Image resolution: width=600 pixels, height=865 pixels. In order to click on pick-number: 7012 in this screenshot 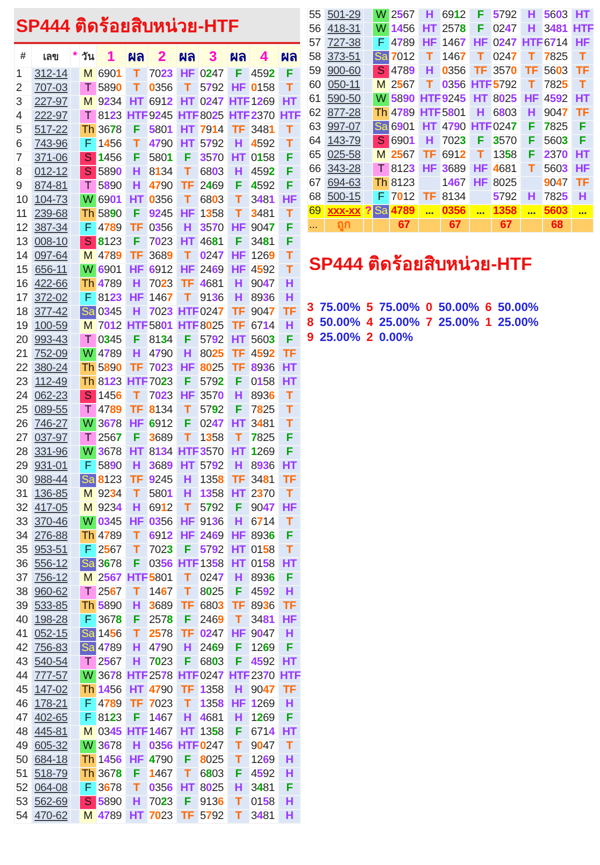, I will do `click(111, 327)`.